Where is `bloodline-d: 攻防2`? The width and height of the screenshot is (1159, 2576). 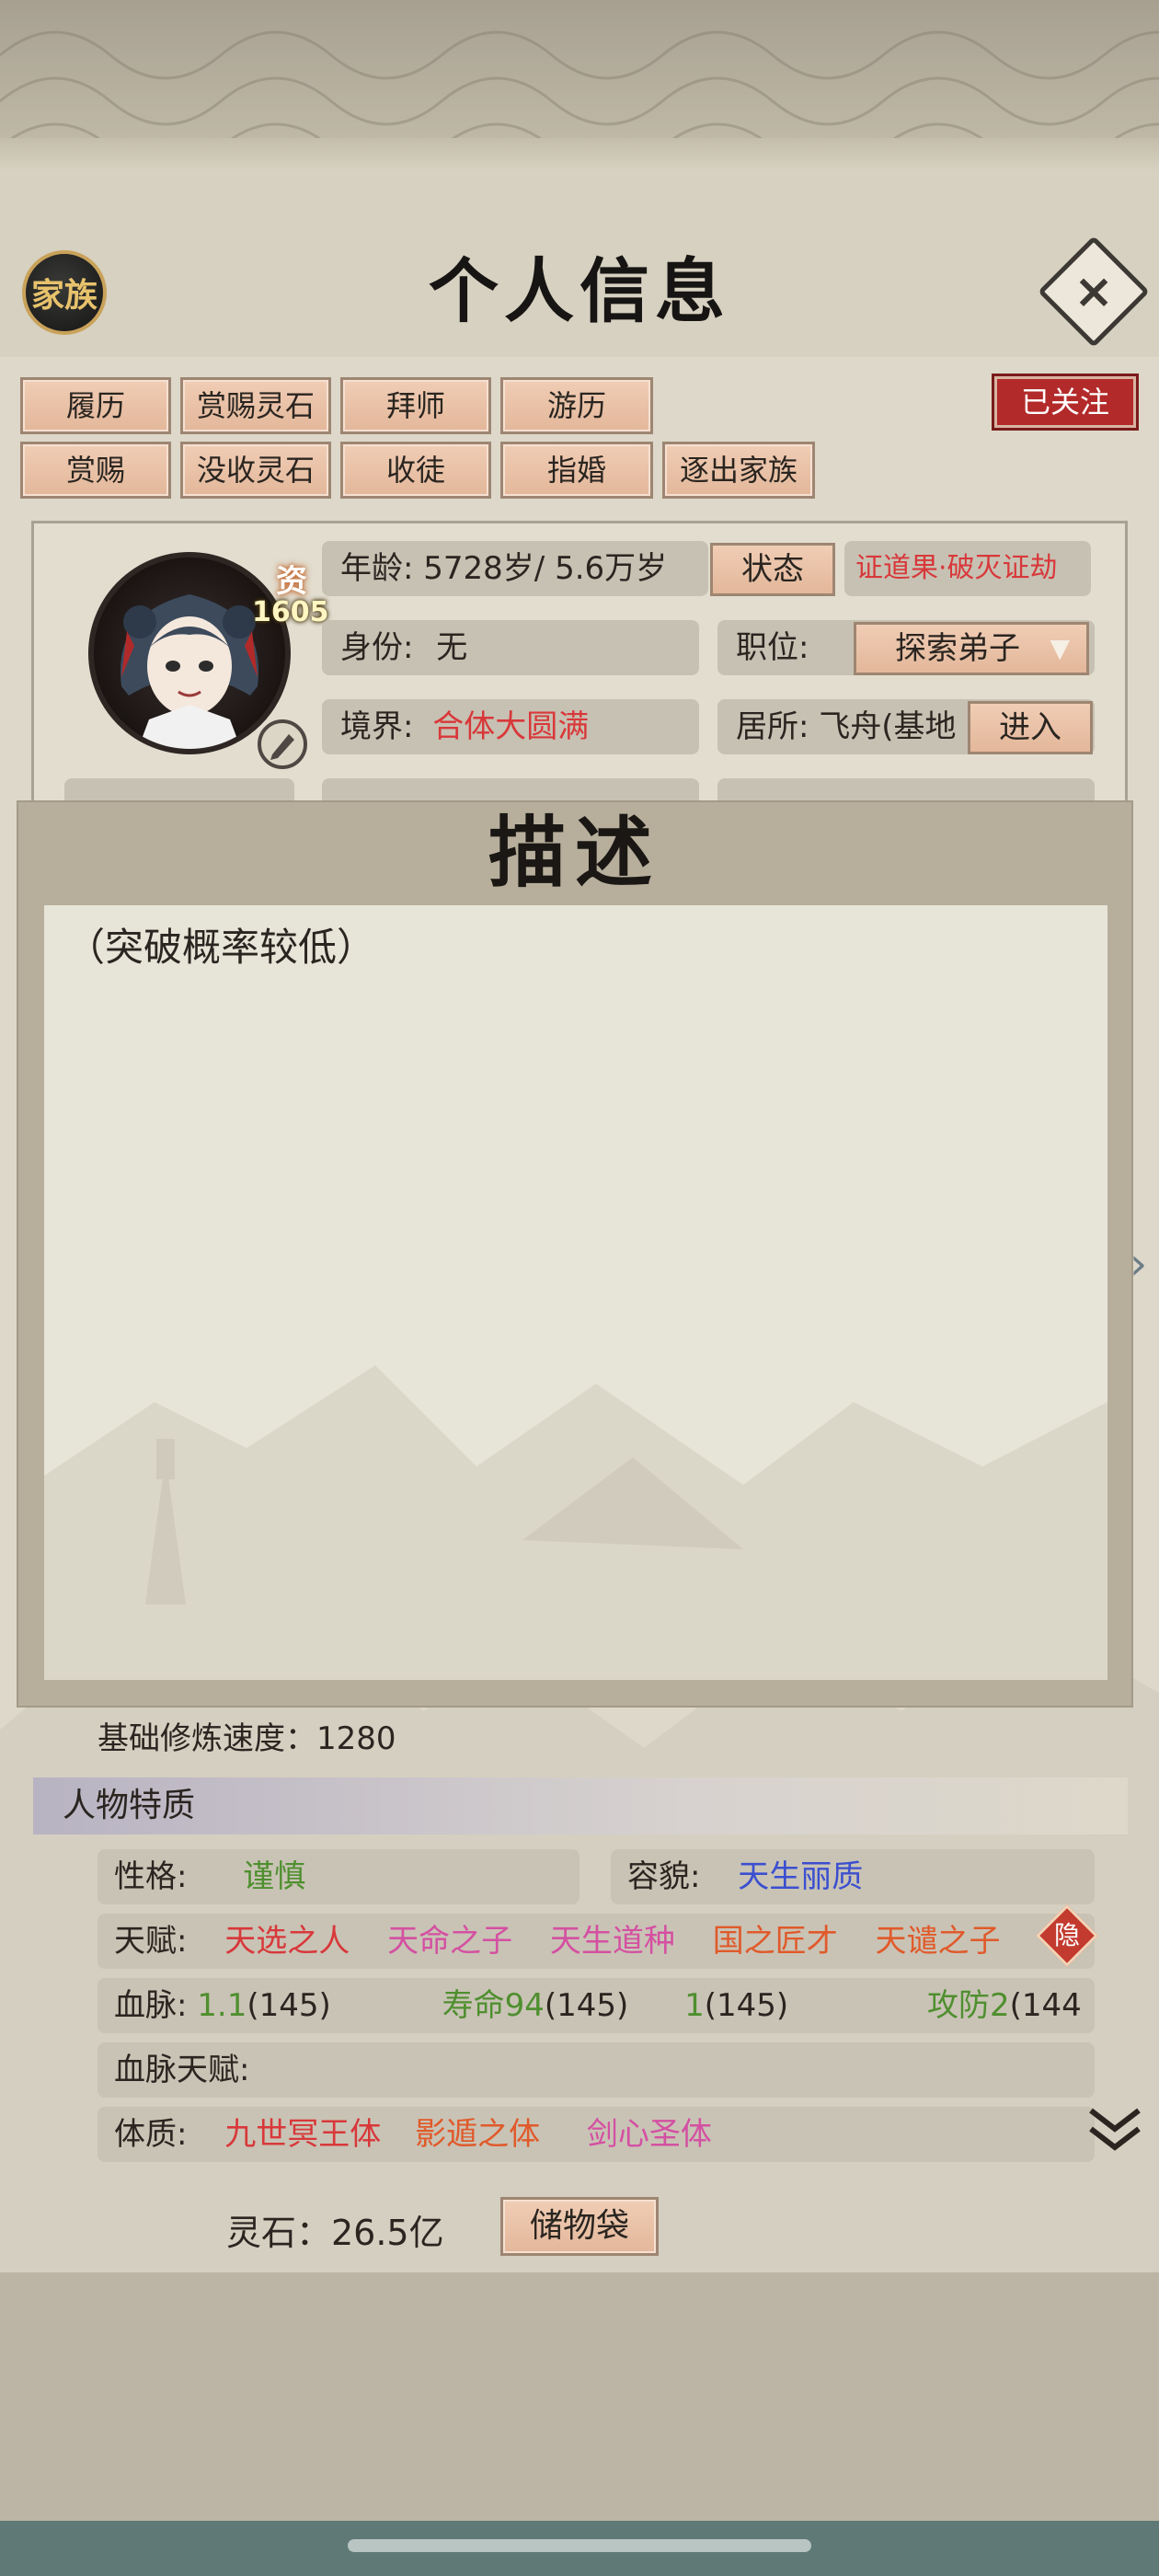
bloodline-d: 攻防2 is located at coordinates (968, 2005).